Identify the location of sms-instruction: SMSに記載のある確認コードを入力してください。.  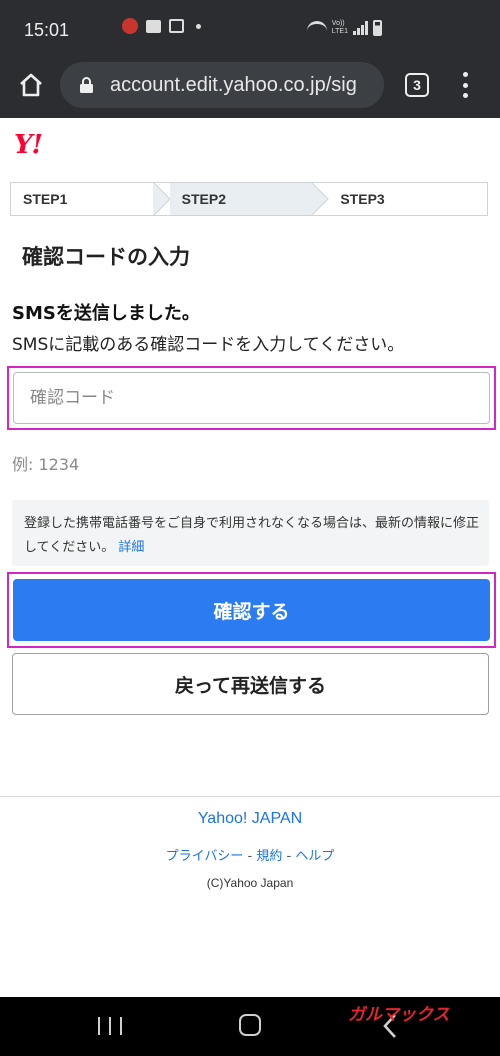
(208, 345).